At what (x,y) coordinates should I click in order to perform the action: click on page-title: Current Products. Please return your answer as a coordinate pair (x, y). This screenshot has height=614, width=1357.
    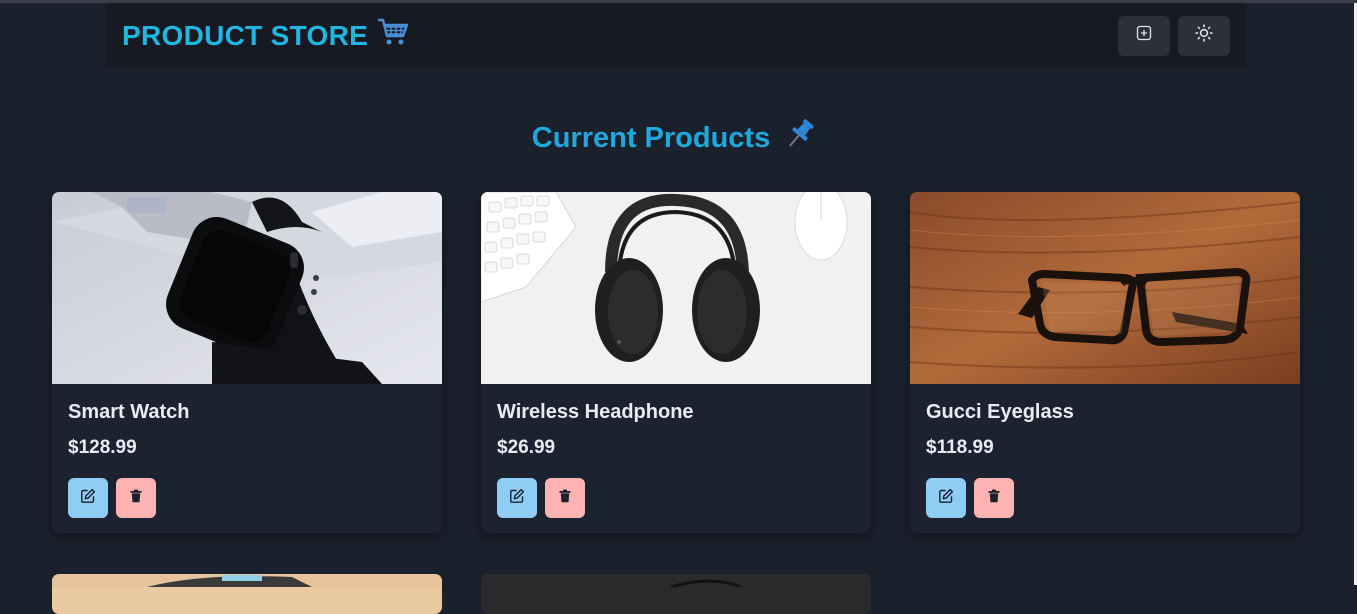
    Looking at the image, I should click on (651, 137).